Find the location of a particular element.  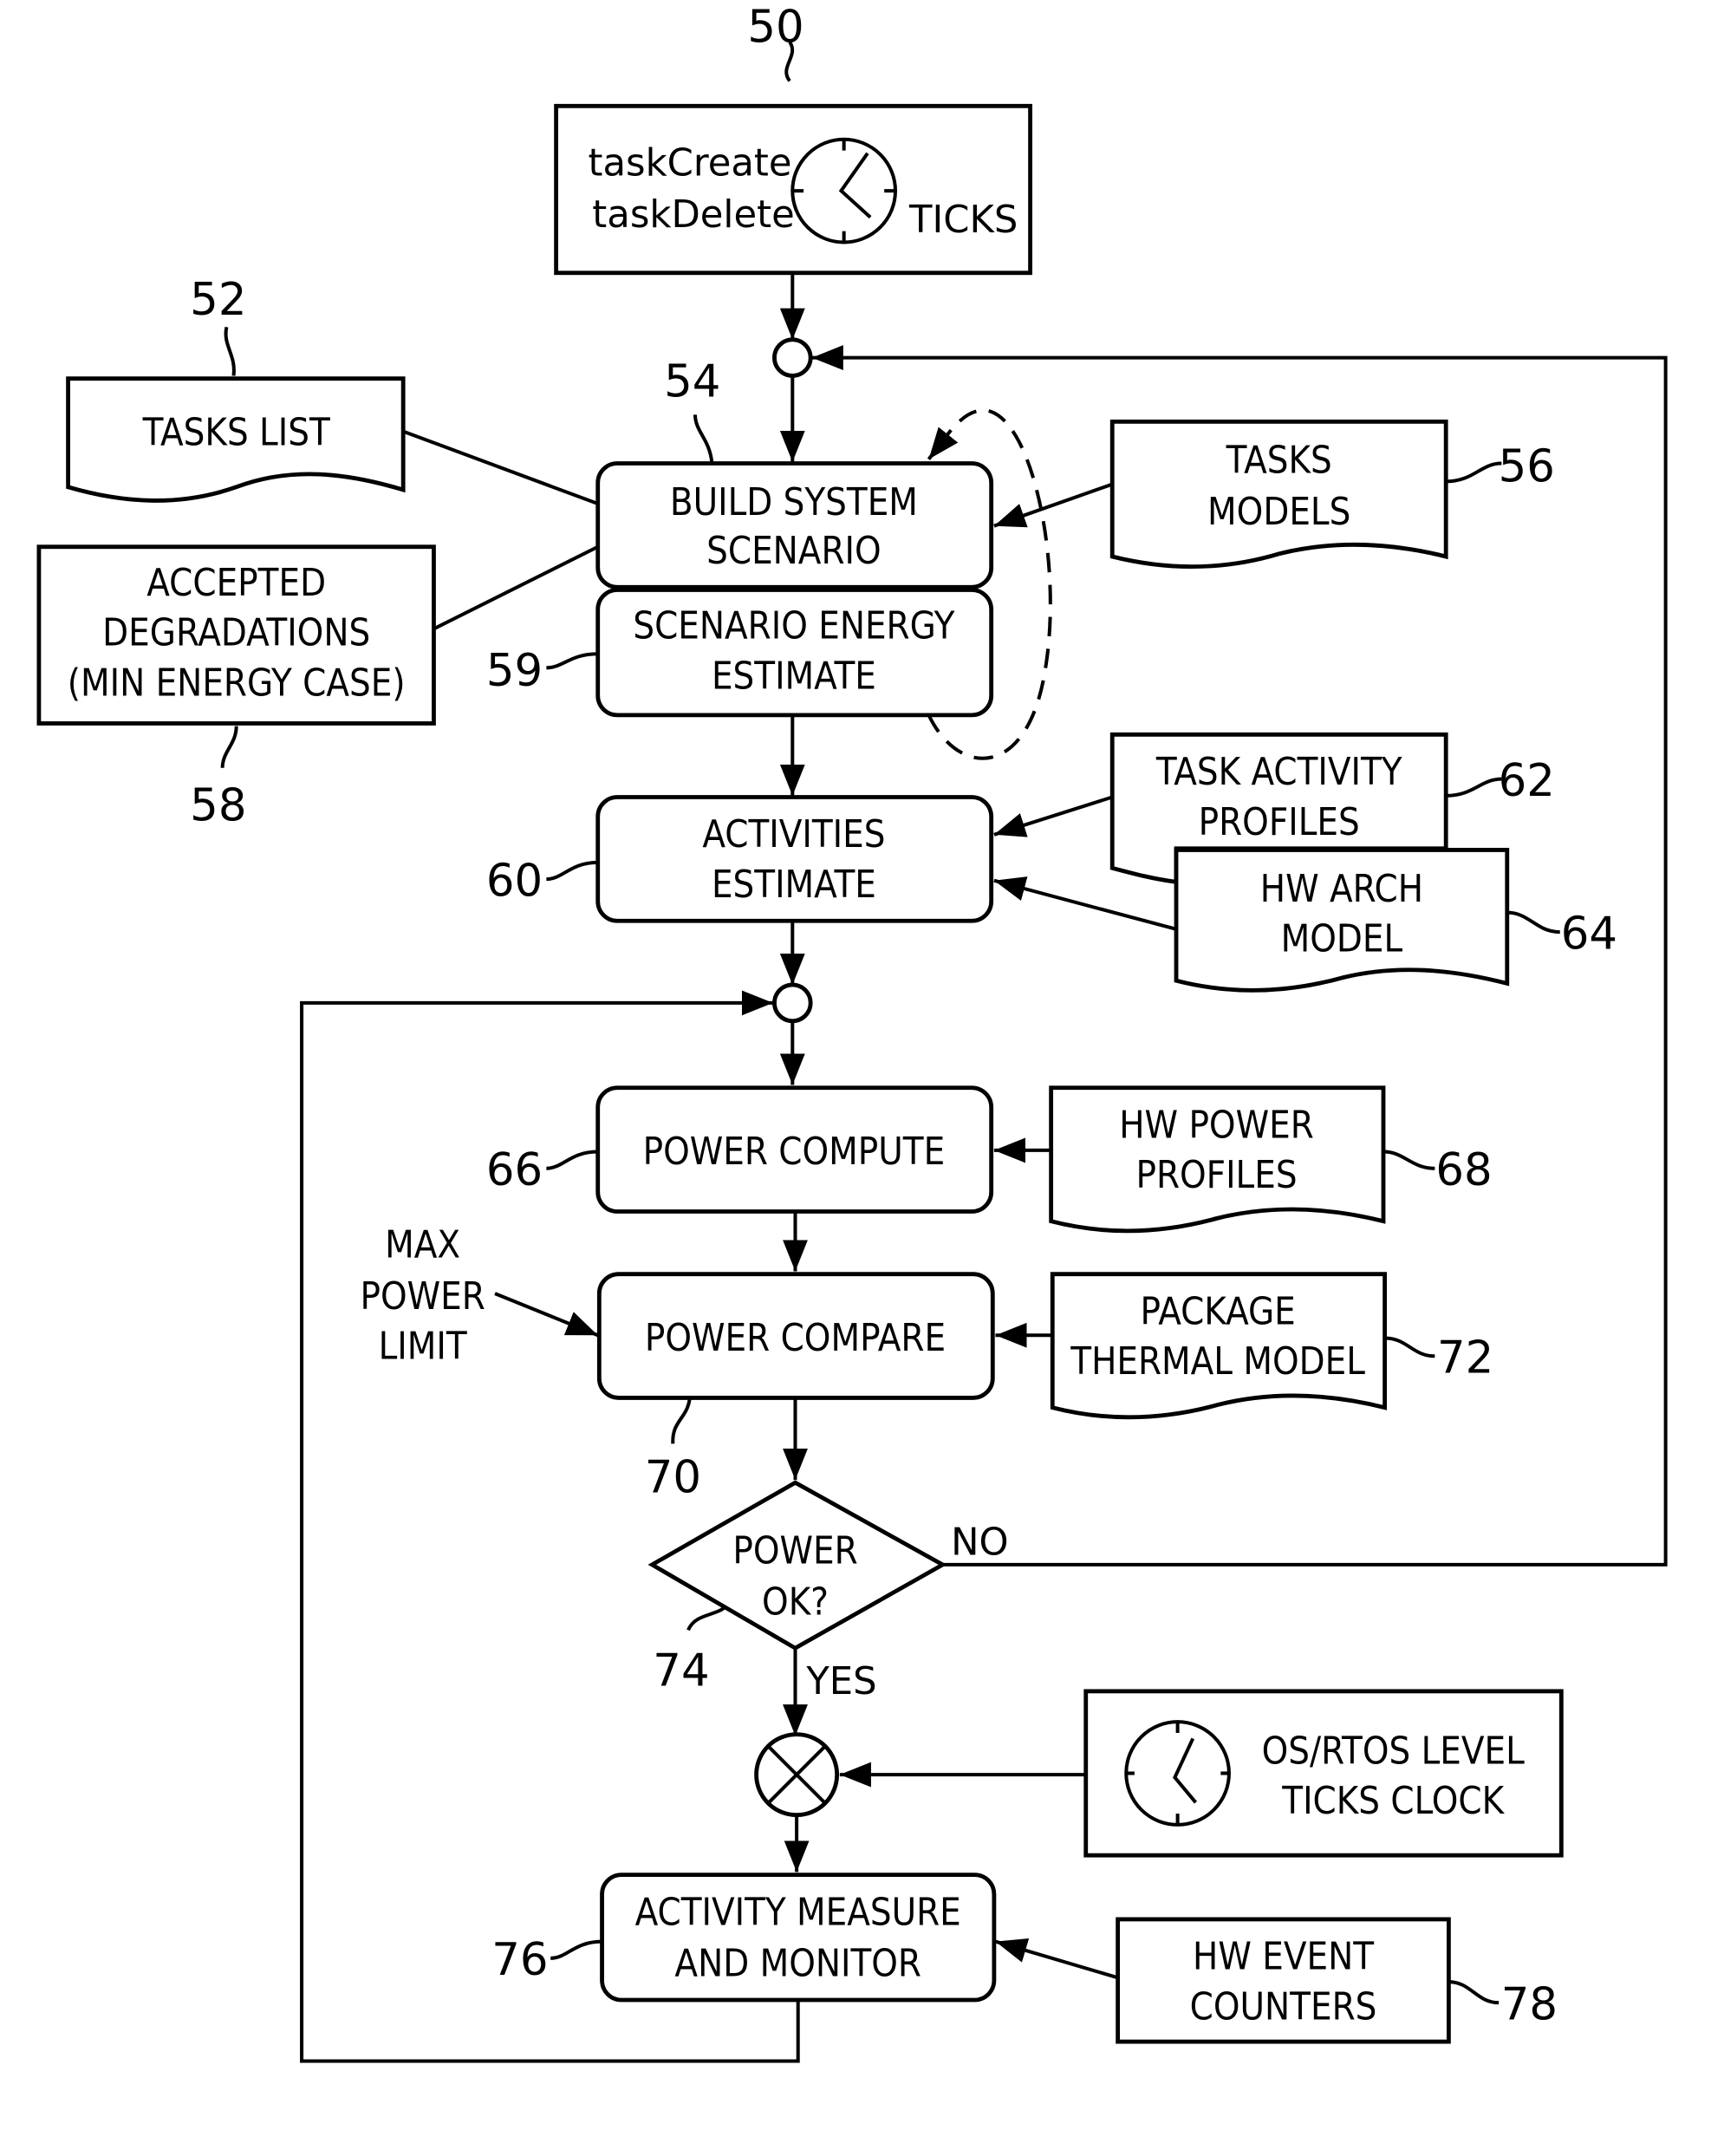

node-54-build-system-scenario: BUILD SYSTEM SCENARIO is located at coordinates (794, 525).